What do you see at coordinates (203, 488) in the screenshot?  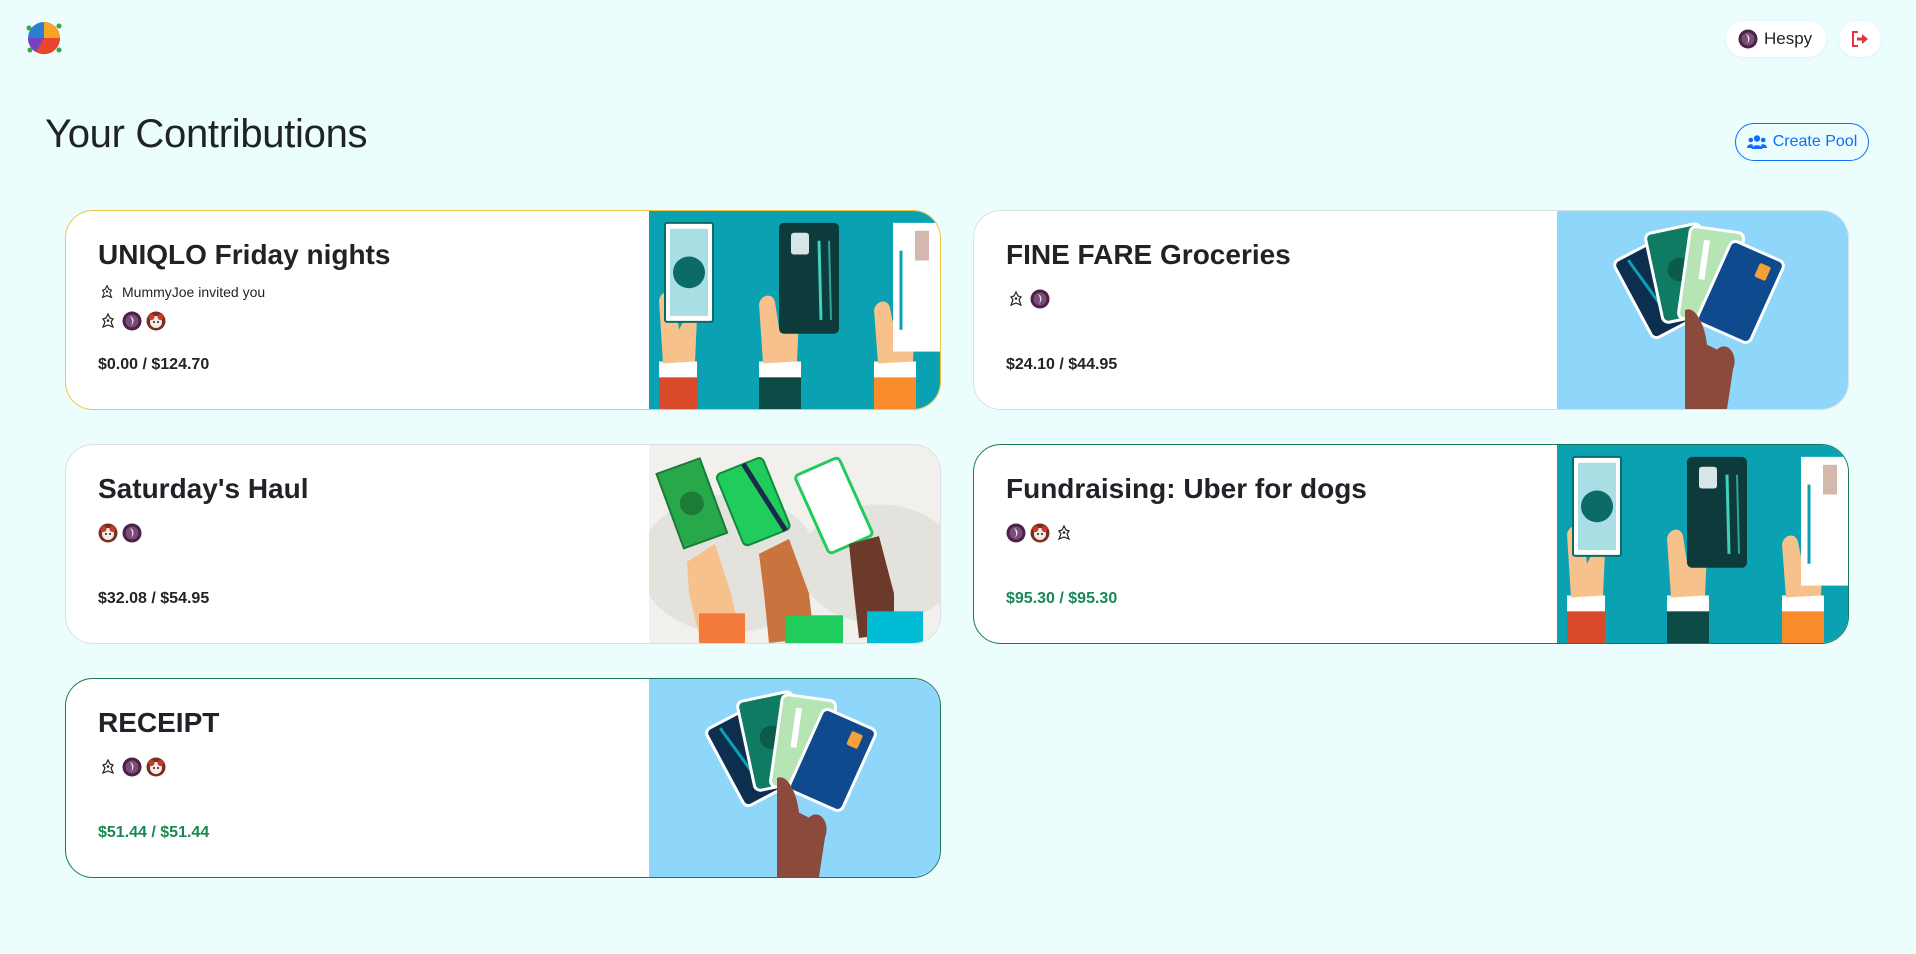 I see `pool-title: Saturday's Haul` at bounding box center [203, 488].